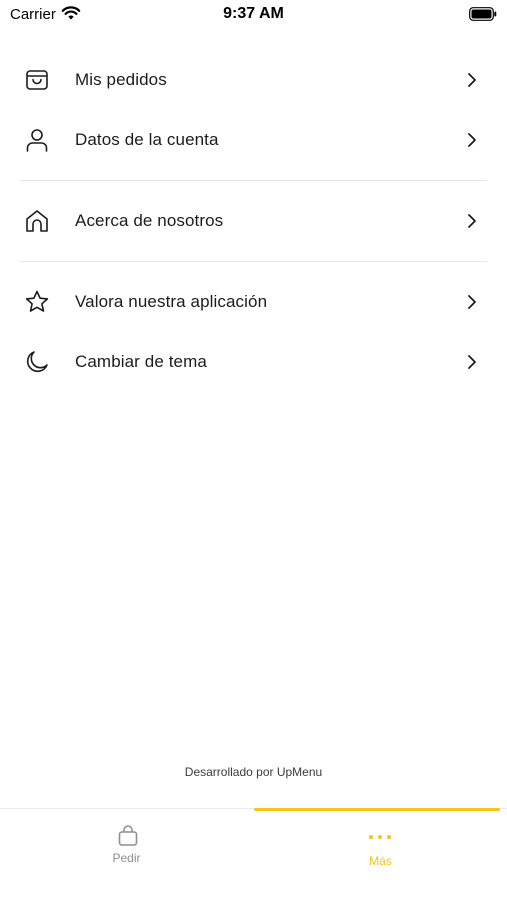 The image size is (507, 900). Describe the element at coordinates (37, 140) in the screenshot. I see `user-icon` at that location.